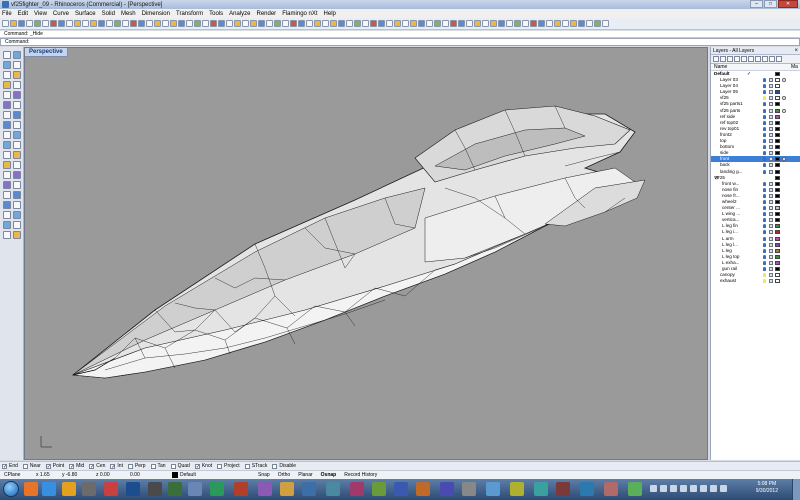  Describe the element at coordinates (31, 466) in the screenshot. I see `osnap-near: Near` at that location.